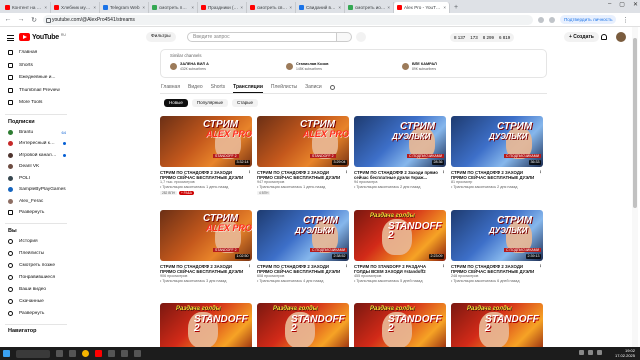  Describe the element at coordinates (622, 4) in the screenshot. I see `maximize-button: ▢` at that location.